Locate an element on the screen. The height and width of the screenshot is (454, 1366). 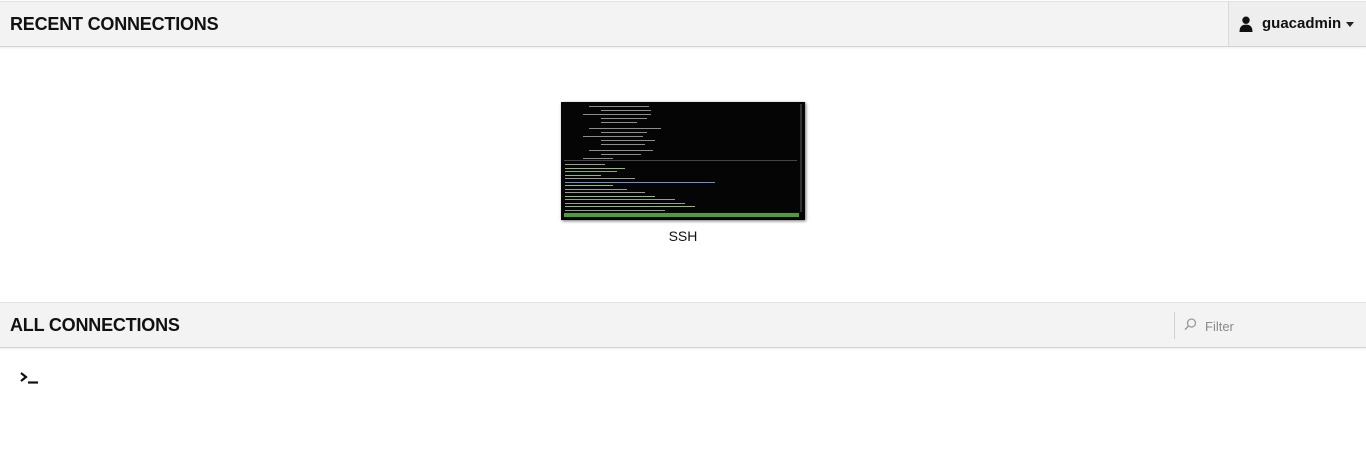
caret-down-icon is located at coordinates (1350, 24).